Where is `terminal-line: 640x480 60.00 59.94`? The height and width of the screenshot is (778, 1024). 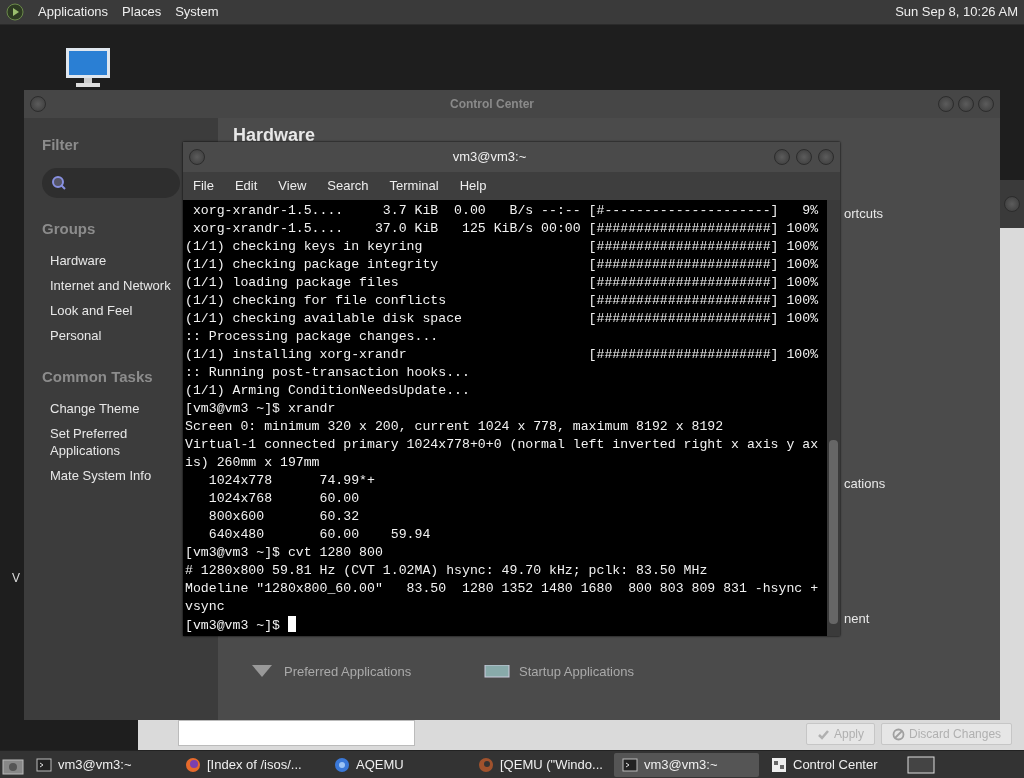 terminal-line: 640x480 60.00 59.94 is located at coordinates (319, 535).